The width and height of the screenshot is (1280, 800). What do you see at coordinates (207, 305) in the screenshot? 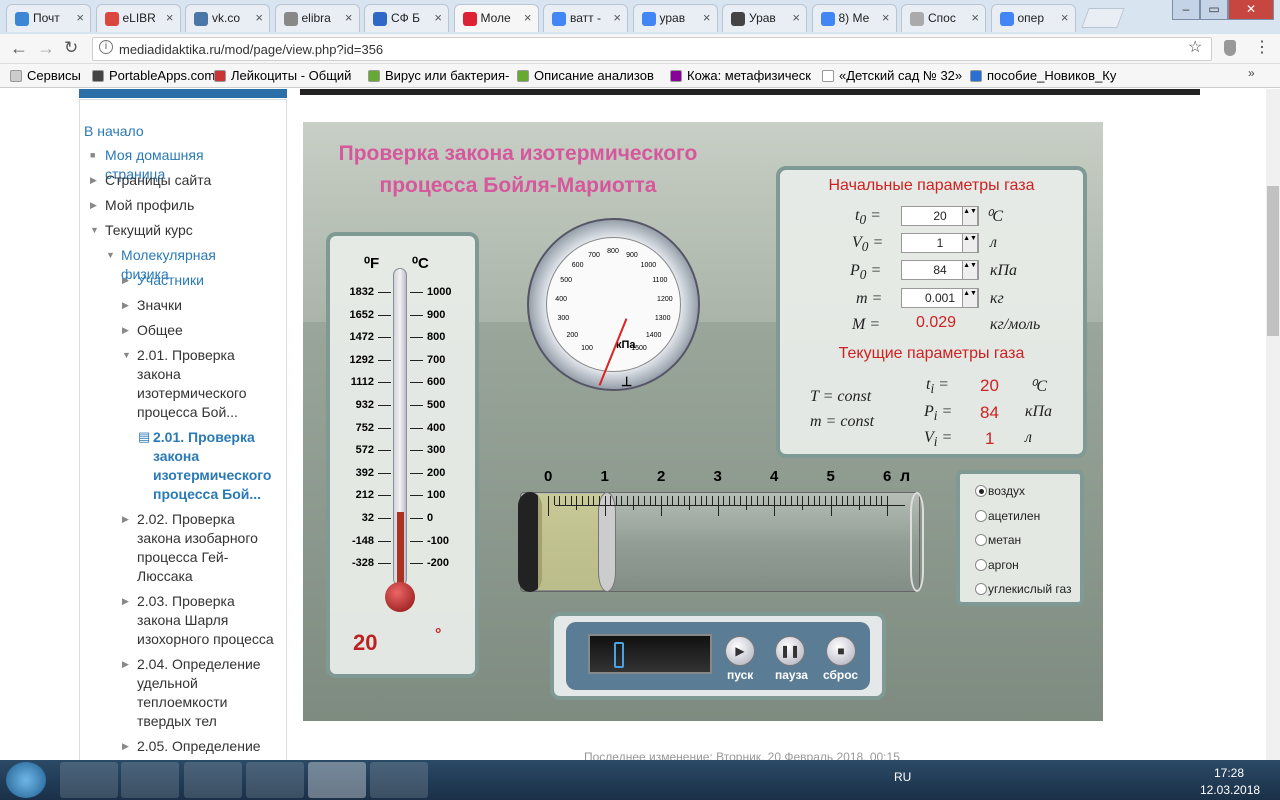
I see `nav-badges: Значки` at bounding box center [207, 305].